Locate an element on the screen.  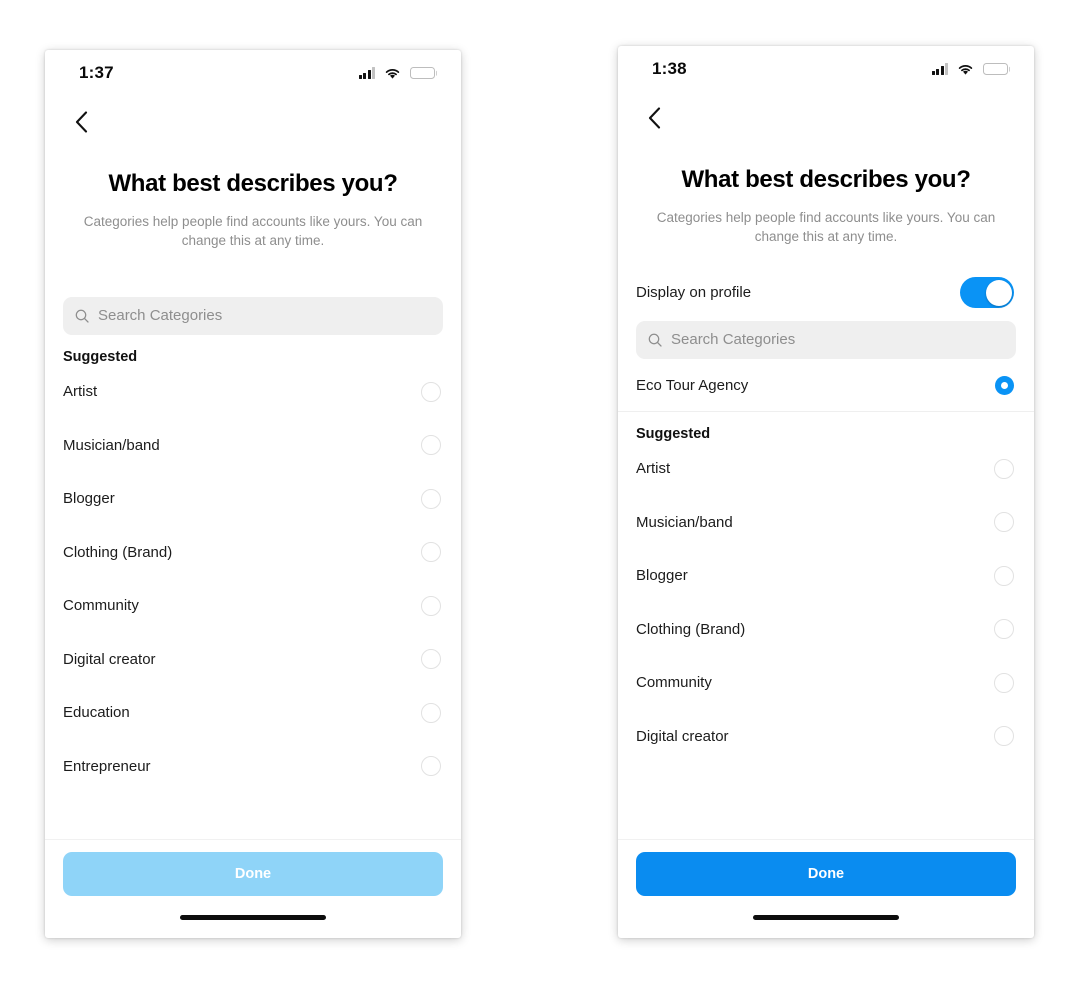
status-time: 1:37 is located at coordinates (96, 72).